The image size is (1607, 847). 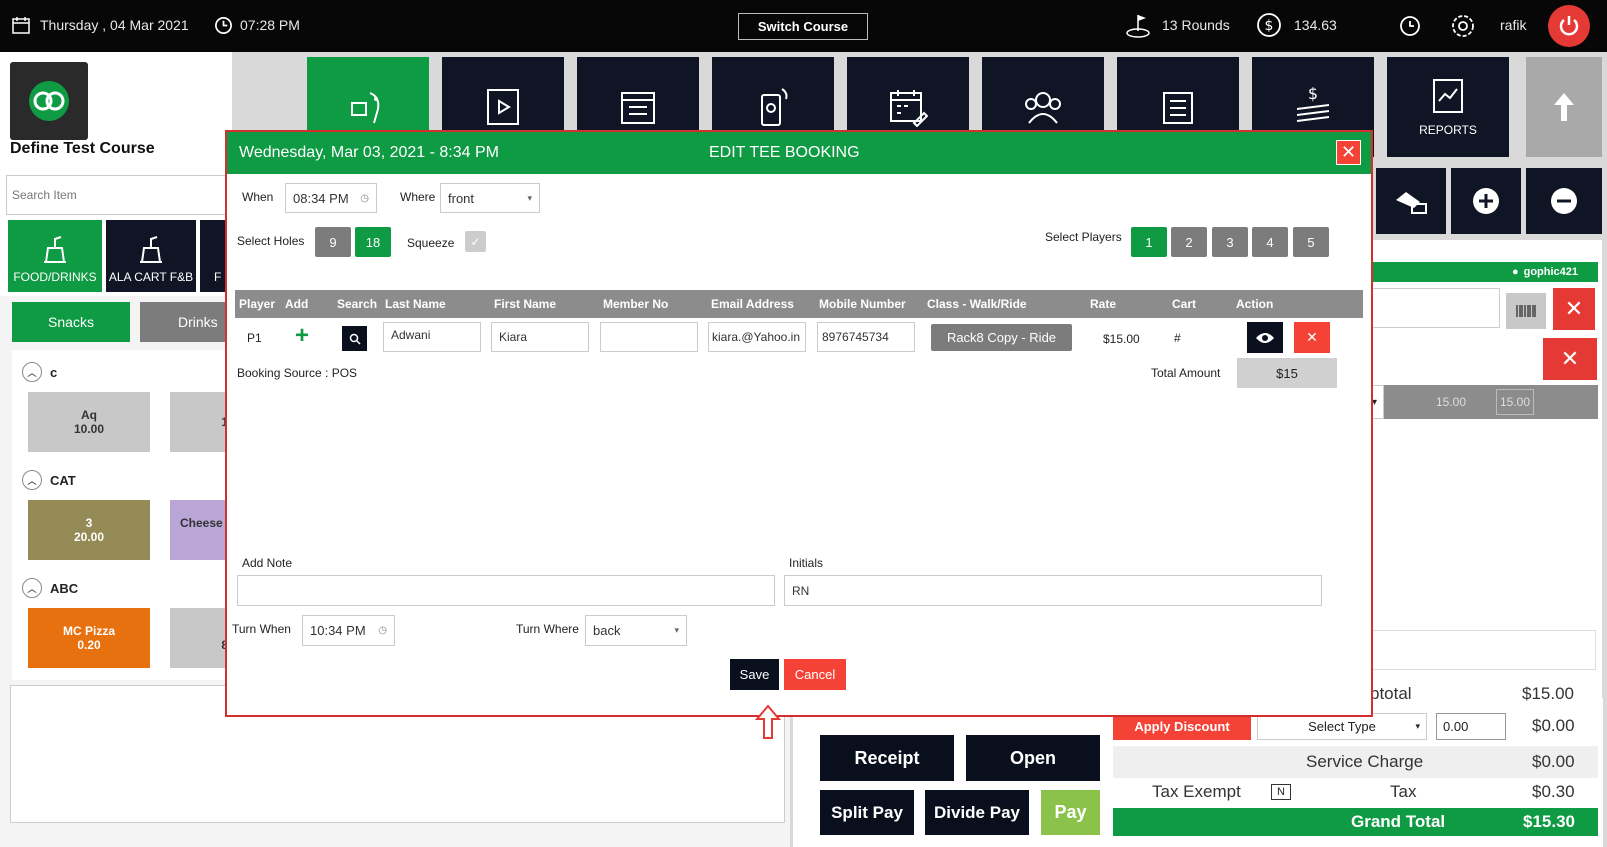 What do you see at coordinates (415, 304) in the screenshot?
I see `col-last-name: Last Name` at bounding box center [415, 304].